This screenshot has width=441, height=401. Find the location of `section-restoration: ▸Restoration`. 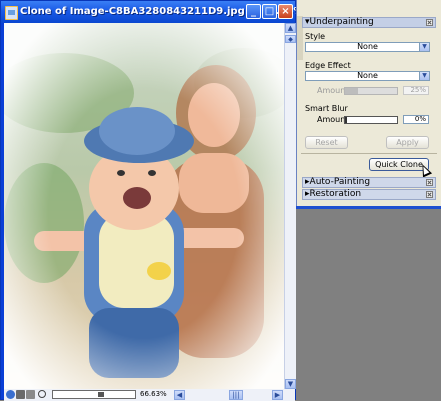

section-restoration: ▸Restoration is located at coordinates (369, 194).